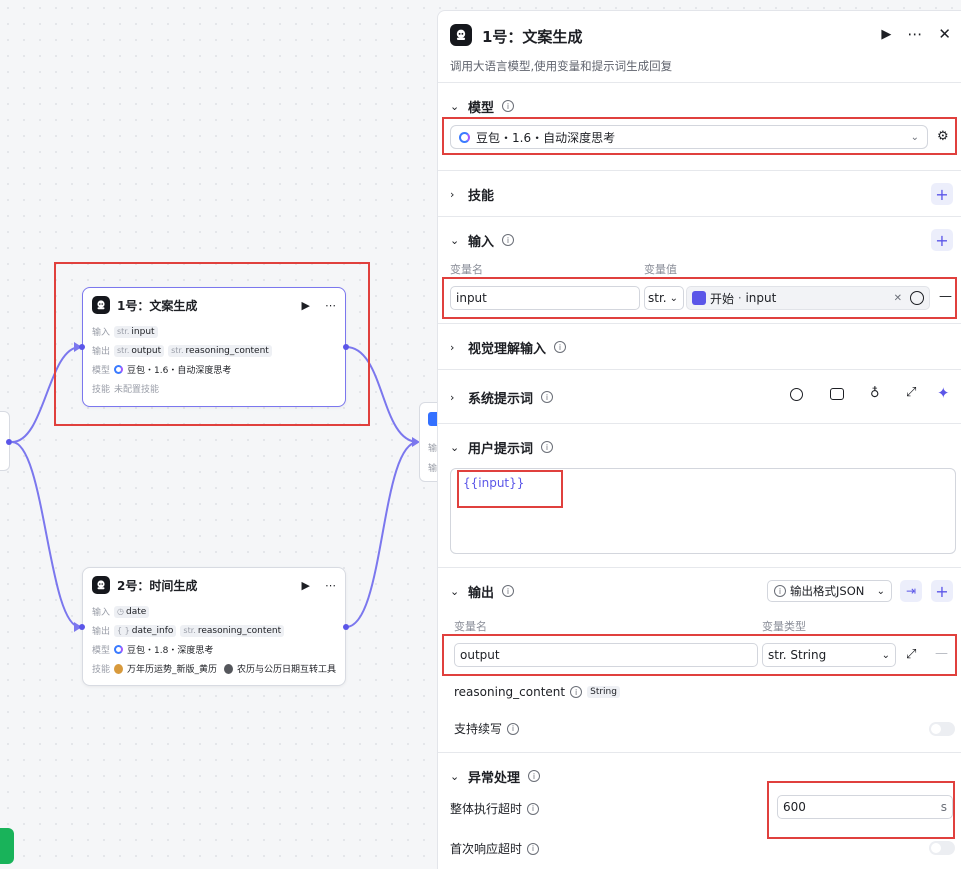 This screenshot has width=961, height=869. I want to click on compass-icon, so click(796, 394).